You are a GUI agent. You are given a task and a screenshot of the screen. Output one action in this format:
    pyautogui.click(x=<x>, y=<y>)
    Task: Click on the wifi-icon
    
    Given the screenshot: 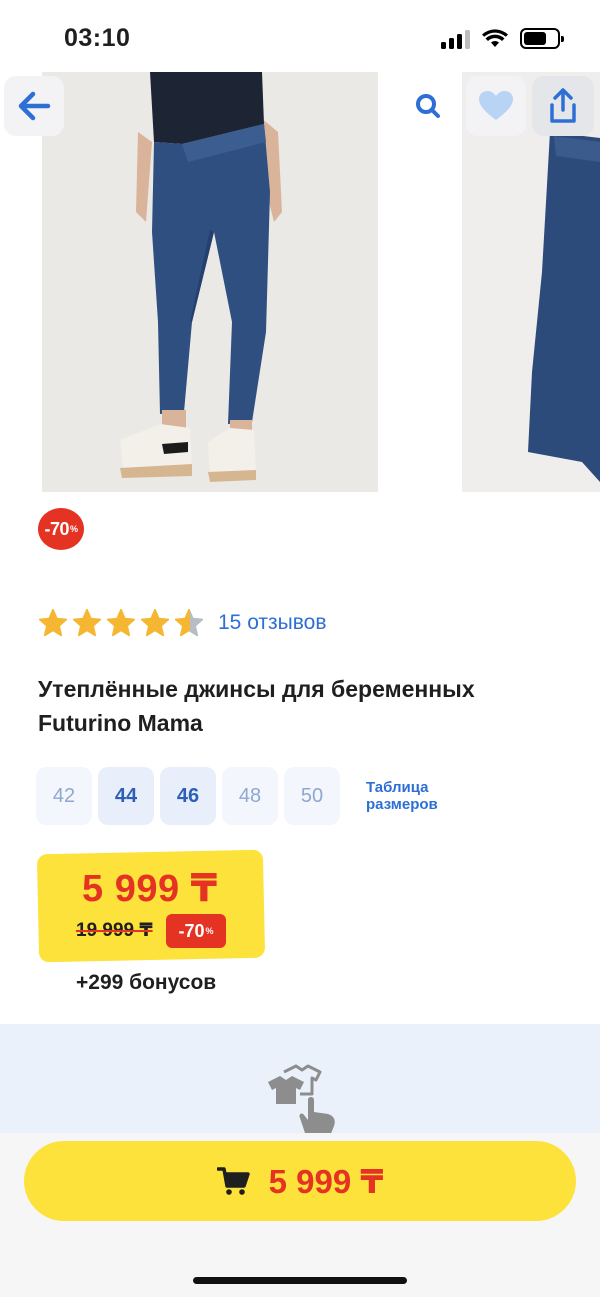 What is the action you would take?
    pyautogui.click(x=495, y=37)
    